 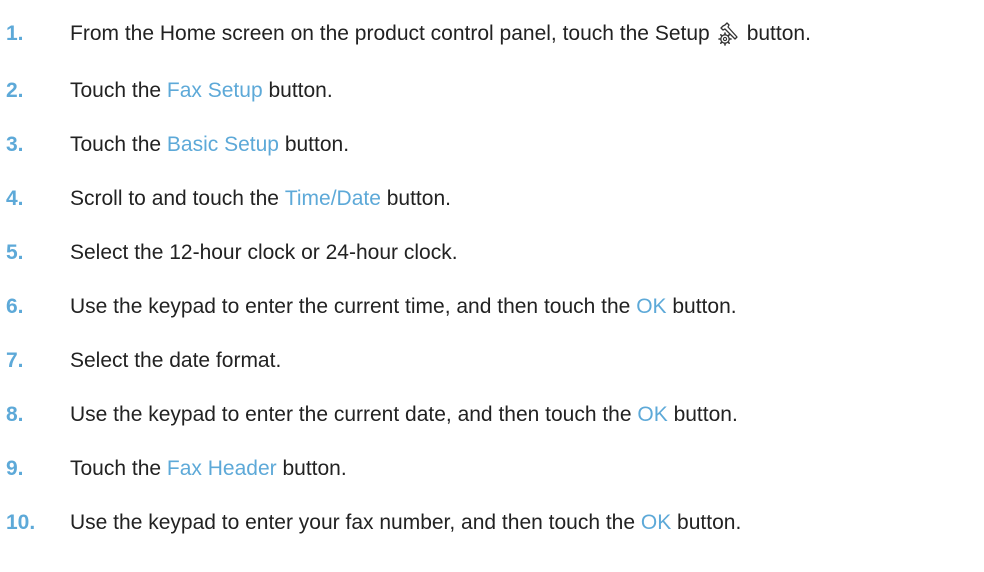 I want to click on step-text-part: Select the date format., so click(x=176, y=360).